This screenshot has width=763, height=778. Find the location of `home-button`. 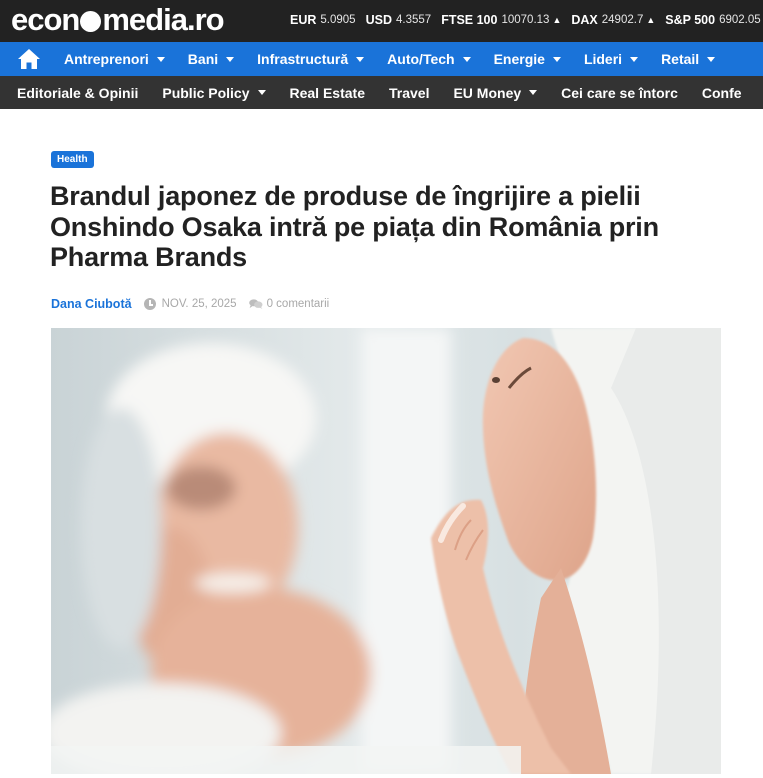

home-button is located at coordinates (29, 59).